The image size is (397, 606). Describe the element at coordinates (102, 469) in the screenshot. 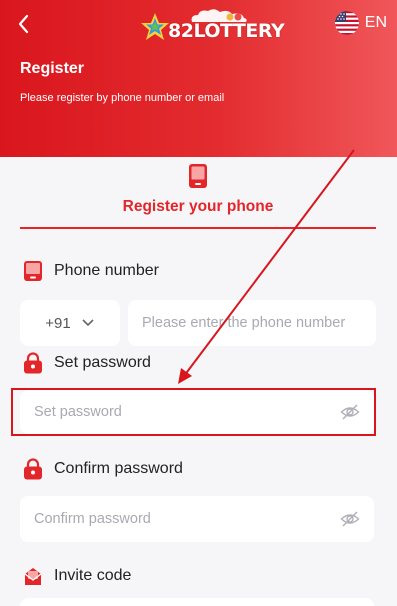

I see `confirm-password-label: Confirm password` at that location.